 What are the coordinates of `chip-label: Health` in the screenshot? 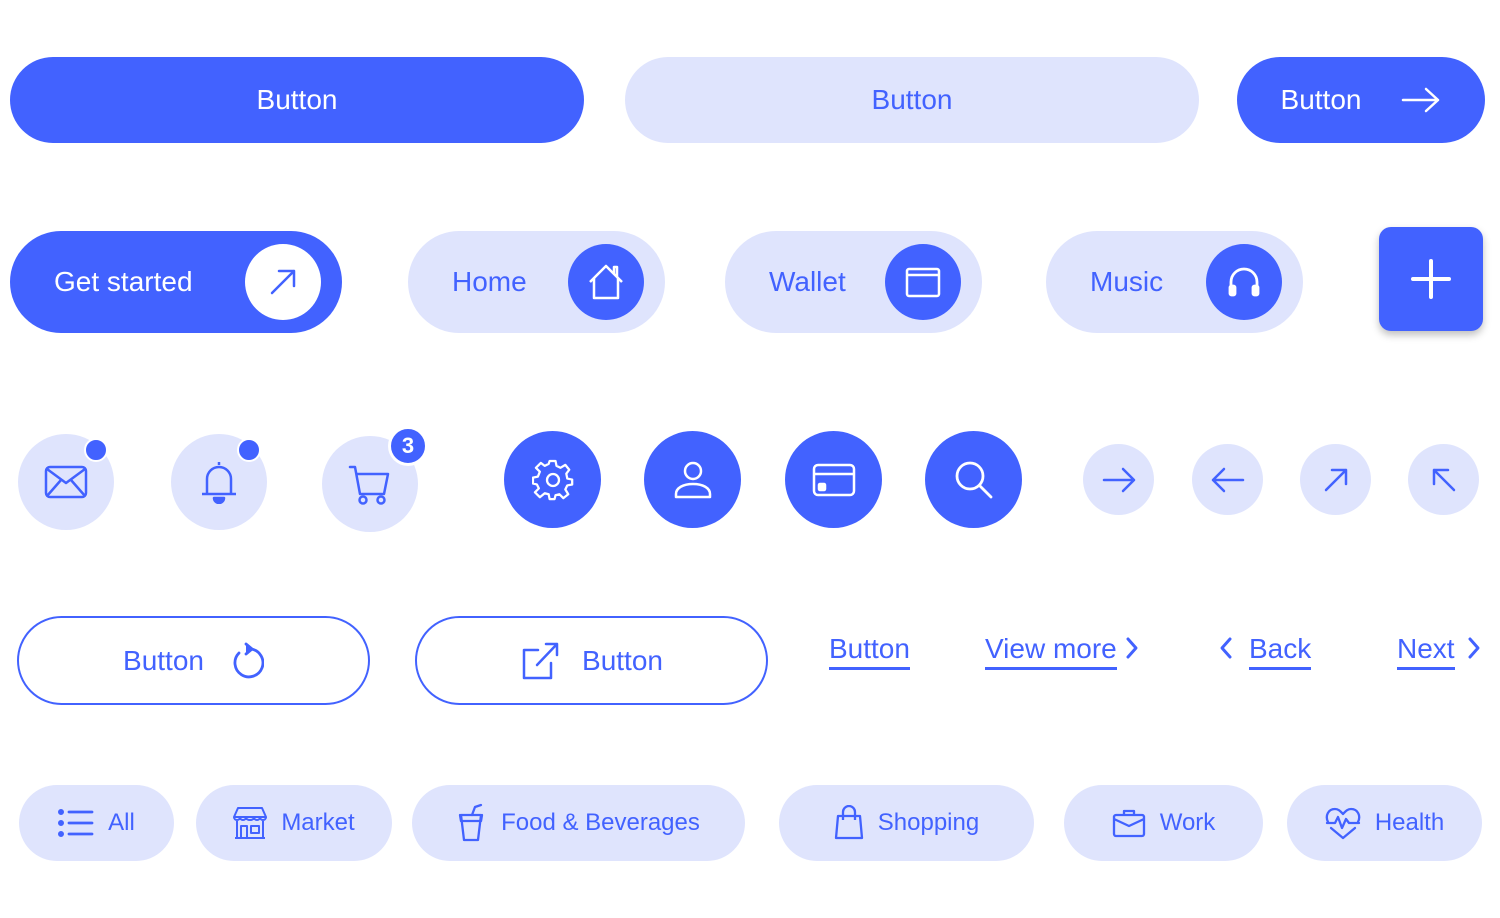 It's located at (1409, 822).